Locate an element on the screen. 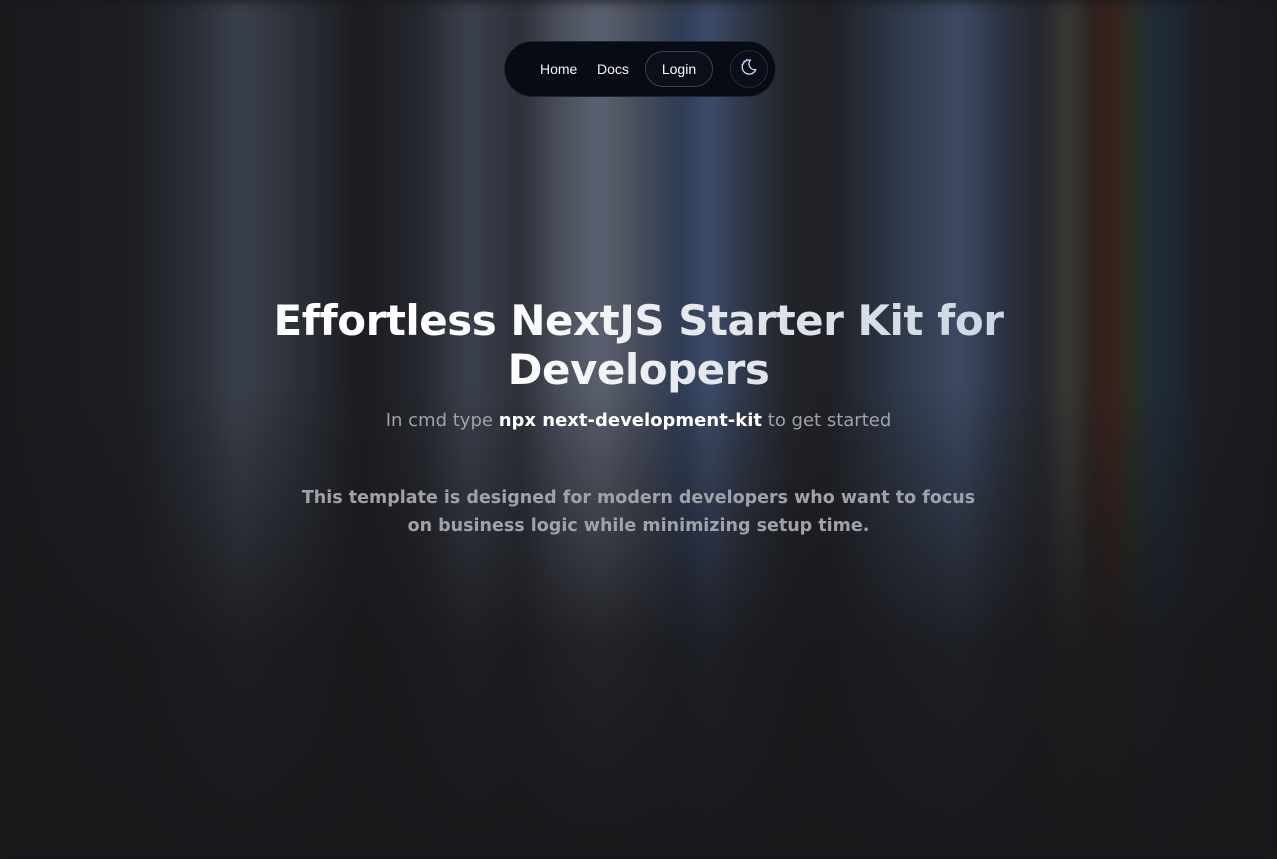 The height and width of the screenshot is (859, 1277). theme-toggle-button is located at coordinates (749, 69).